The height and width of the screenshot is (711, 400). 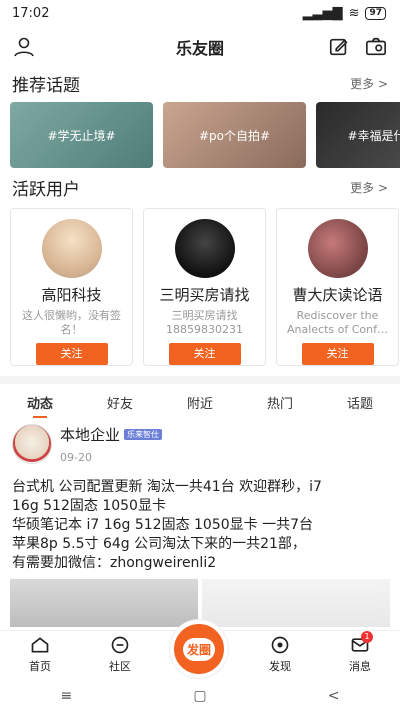 I want to click on topic-card: #学无止境#, so click(x=81, y=135).